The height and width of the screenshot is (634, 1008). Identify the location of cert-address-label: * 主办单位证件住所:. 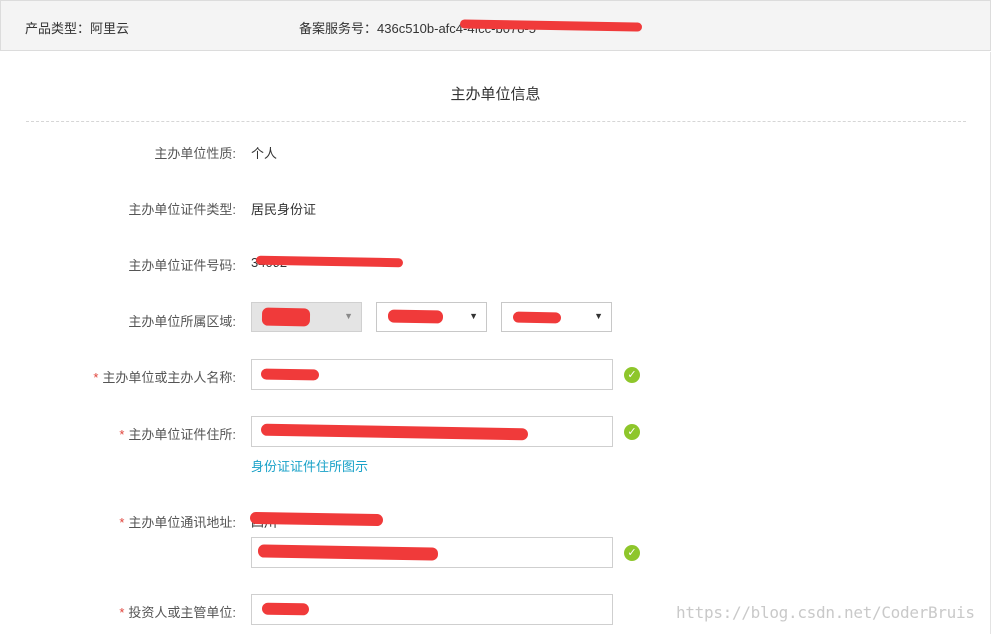
(177, 434).